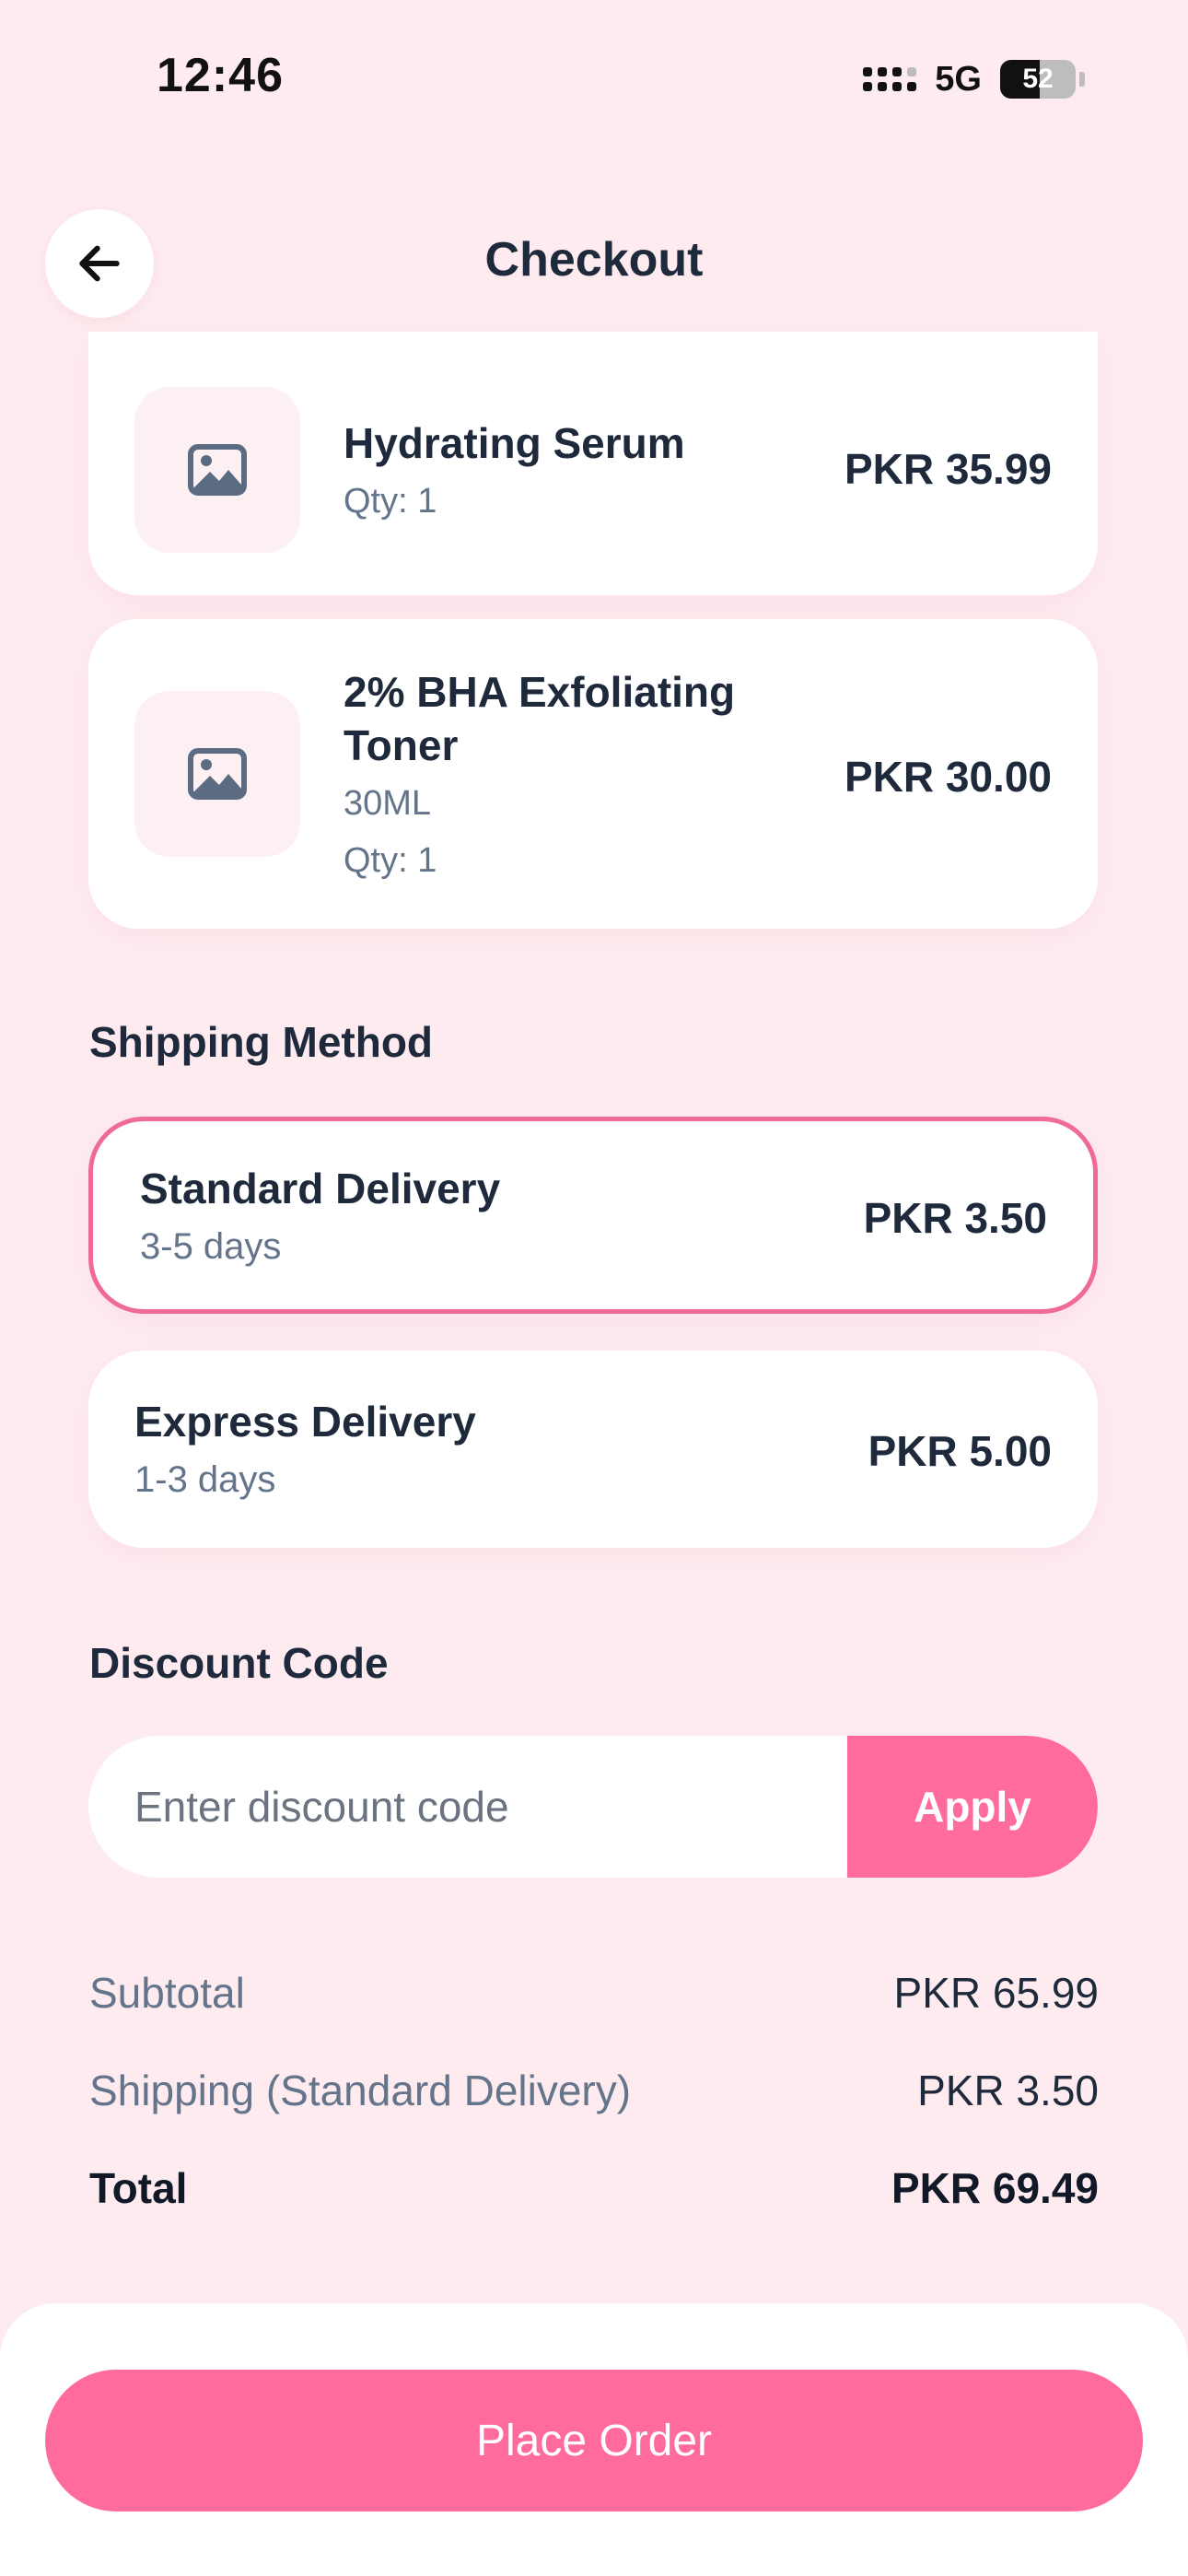 The image size is (1188, 2576). What do you see at coordinates (205, 1479) in the screenshot?
I see `shipping-option-days: 1-3 days` at bounding box center [205, 1479].